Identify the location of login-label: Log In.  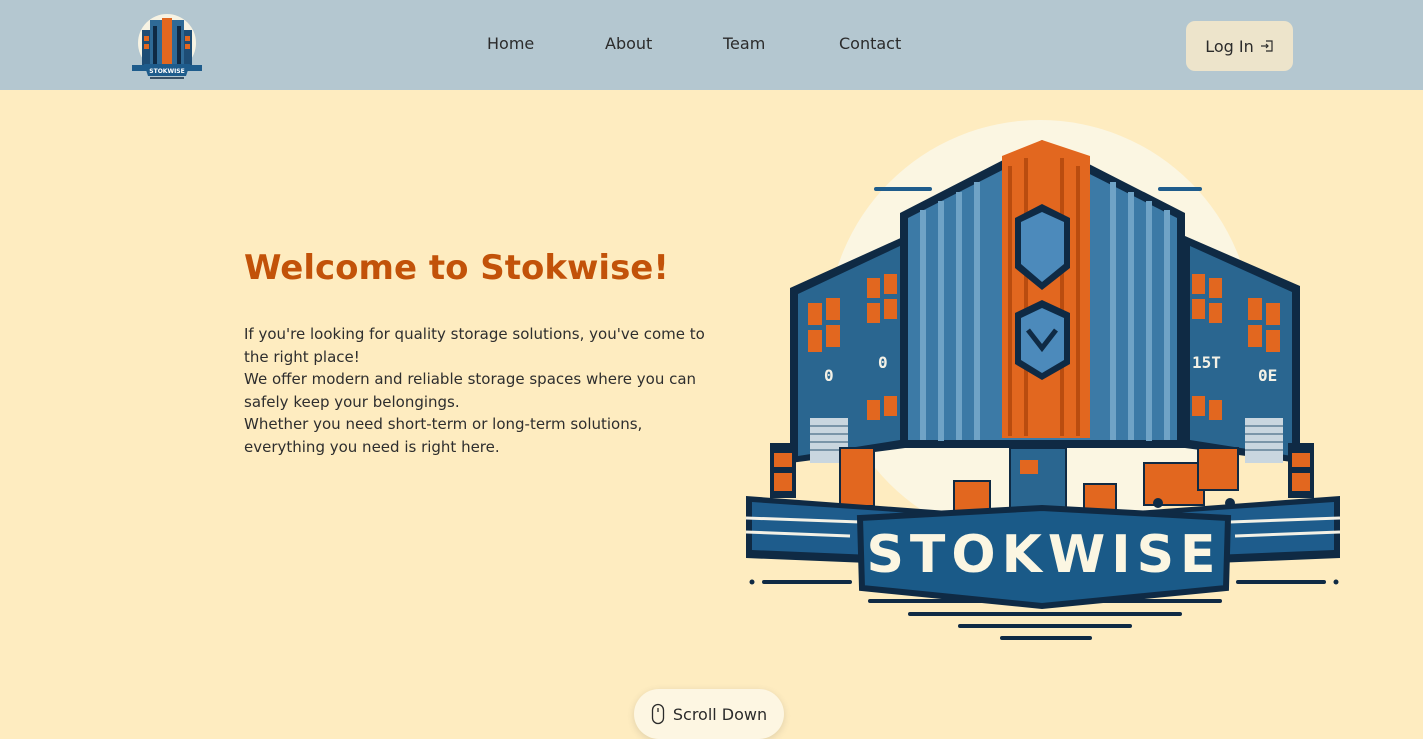
(1229, 46).